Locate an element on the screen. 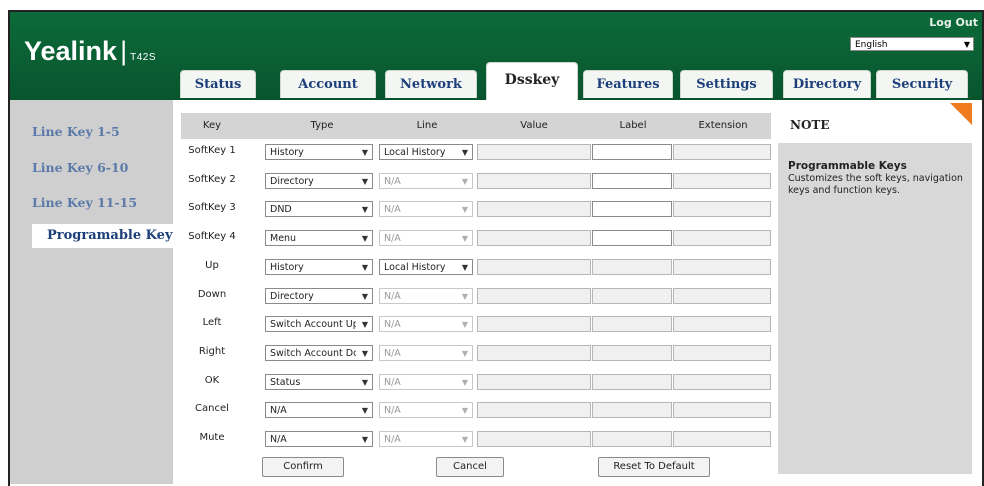 The height and width of the screenshot is (486, 984). type-value: History is located at coordinates (287, 267).